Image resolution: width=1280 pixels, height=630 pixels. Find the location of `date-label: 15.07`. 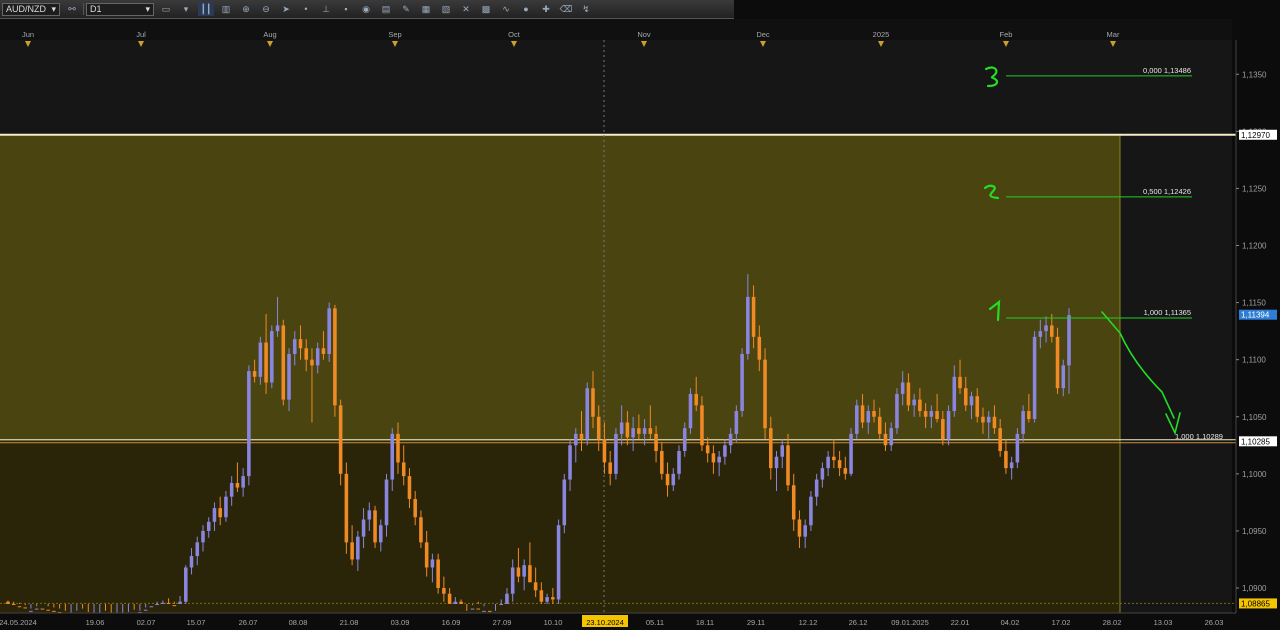

date-label: 15.07 is located at coordinates (196, 622).